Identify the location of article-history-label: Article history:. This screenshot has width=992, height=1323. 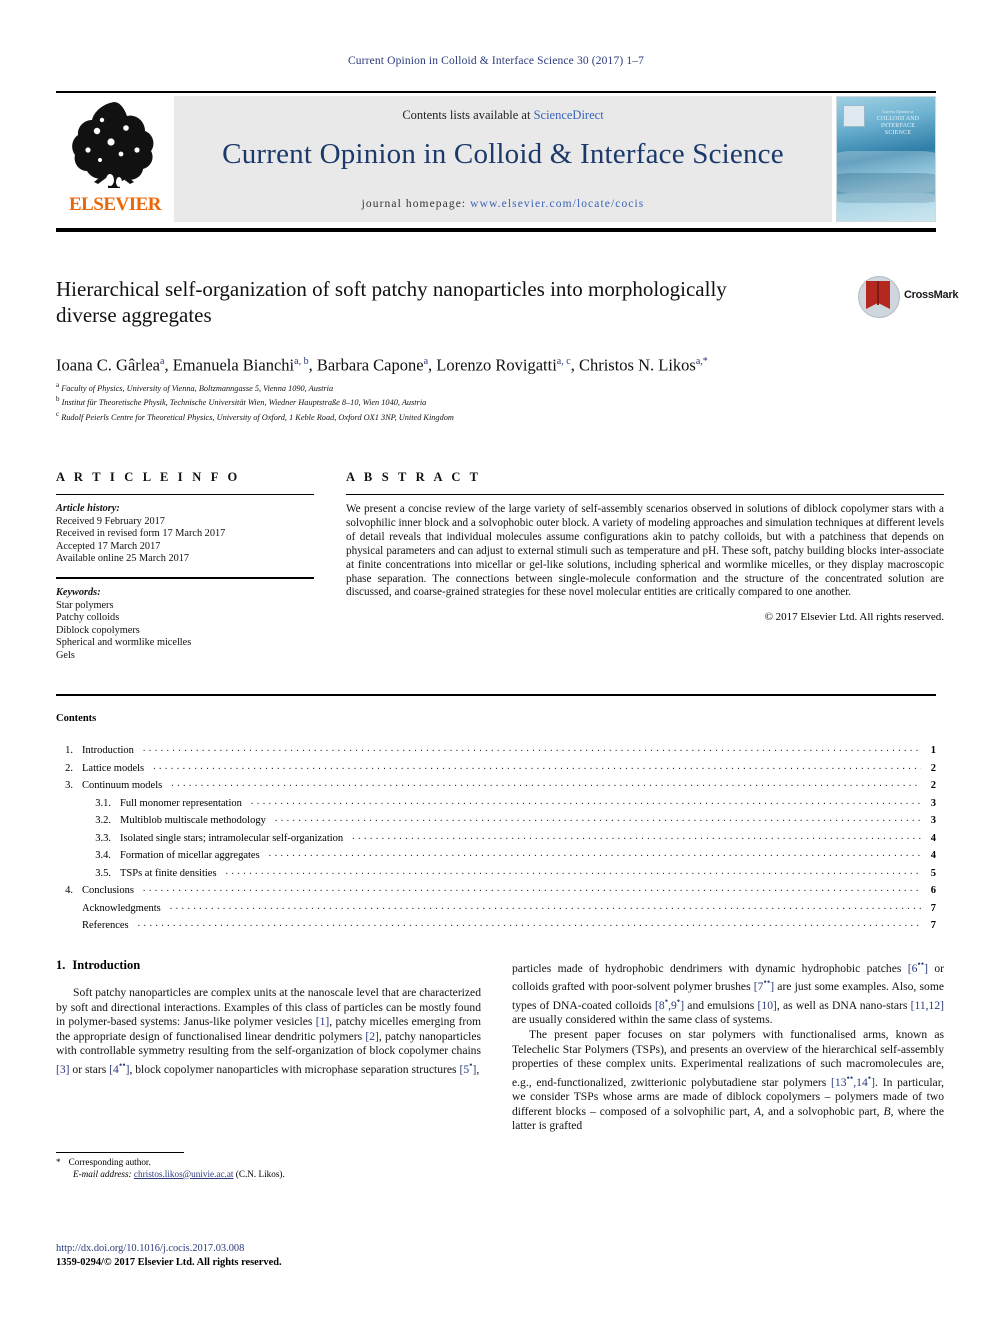
(88, 508).